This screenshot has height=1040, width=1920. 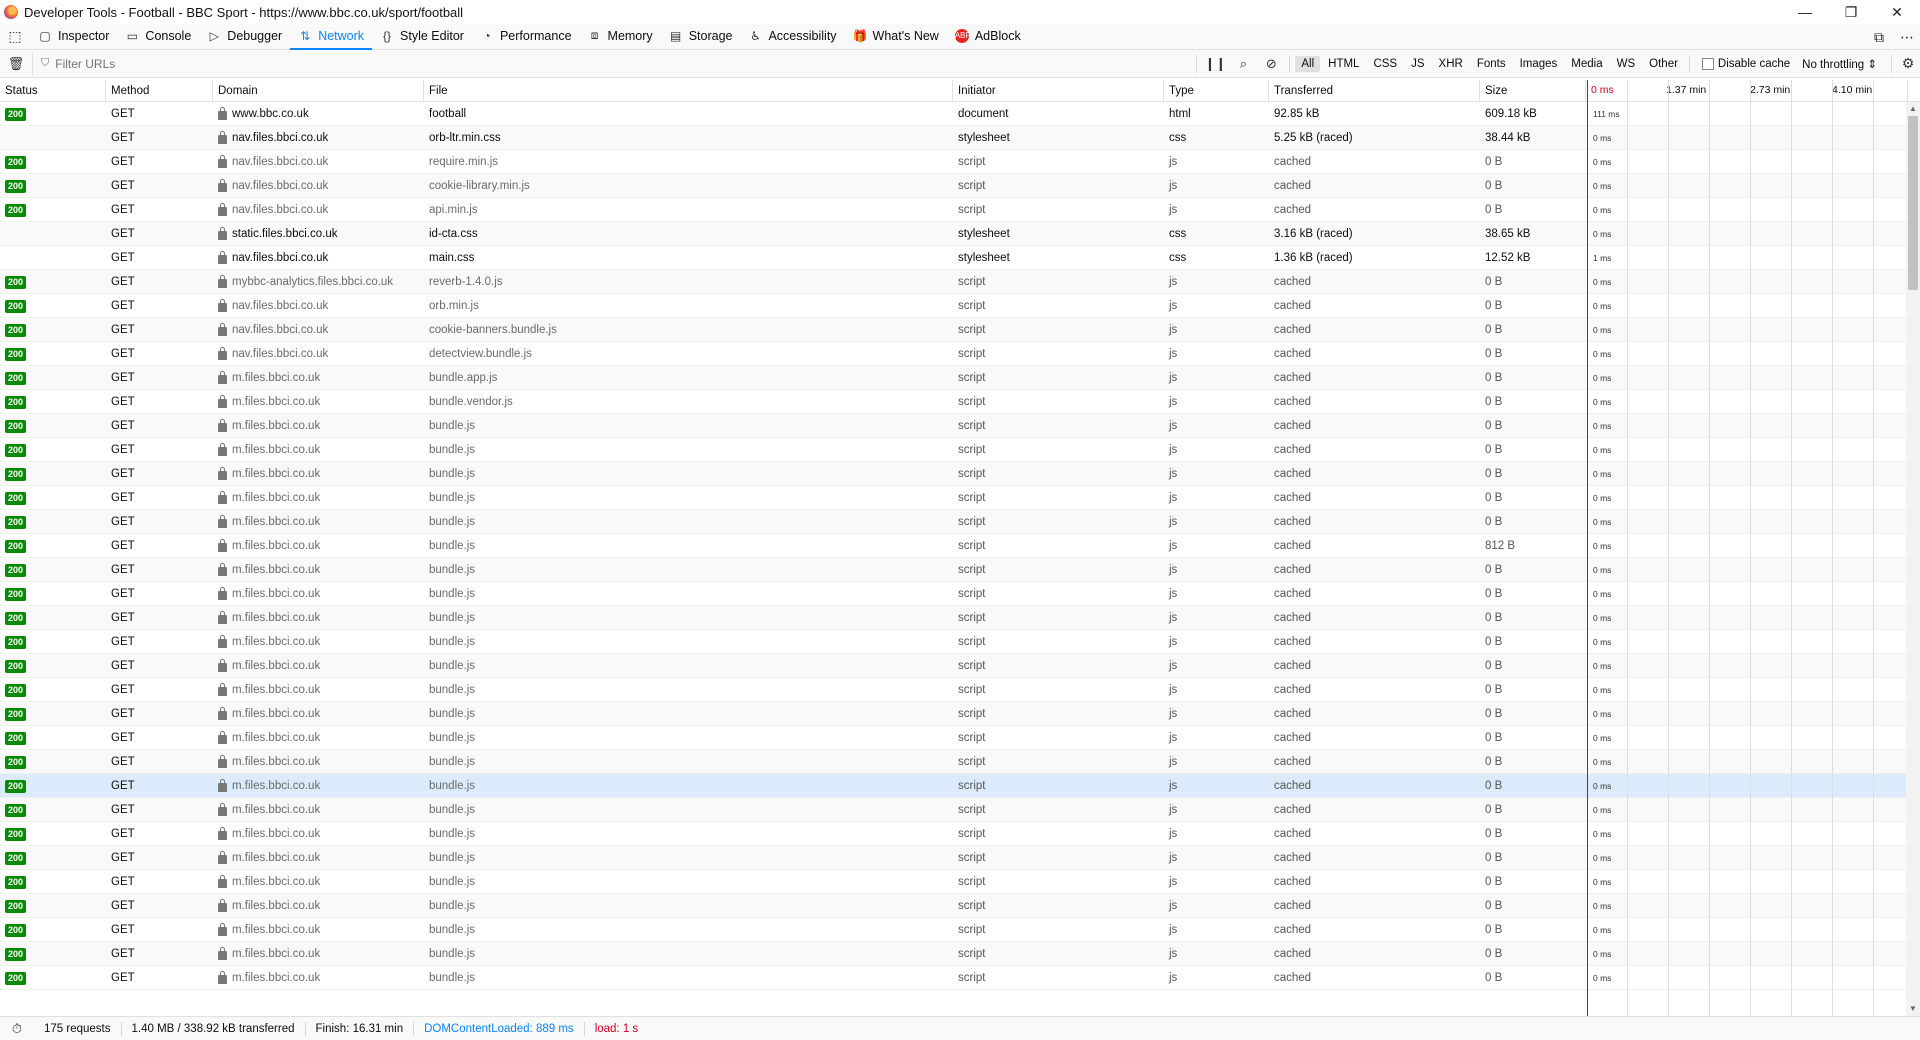 I want to click on filter-urls-input: ⛉ Filter URLs, so click(x=612, y=63).